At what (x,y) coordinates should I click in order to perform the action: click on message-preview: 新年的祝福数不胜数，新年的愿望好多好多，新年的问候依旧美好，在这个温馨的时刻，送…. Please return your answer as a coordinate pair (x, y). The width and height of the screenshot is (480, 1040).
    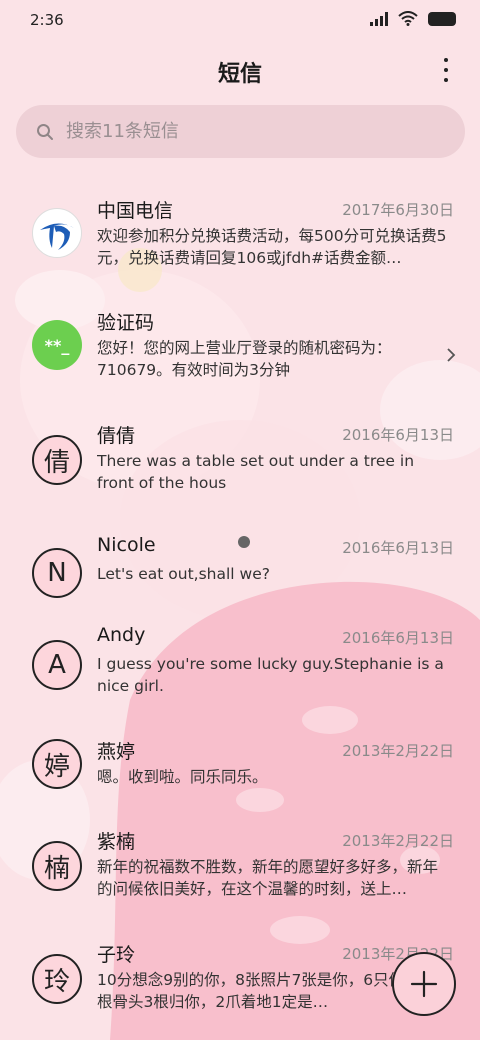
    Looking at the image, I should click on (268, 878).